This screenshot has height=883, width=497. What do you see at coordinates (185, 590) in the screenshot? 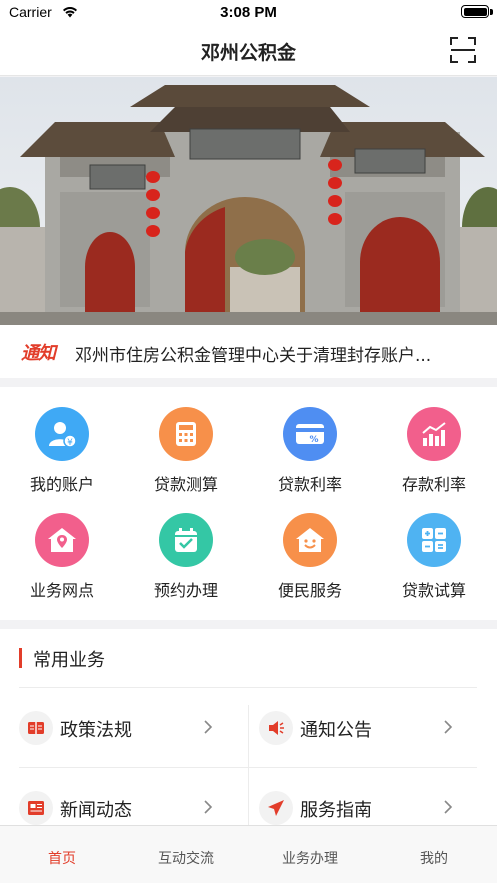
I see `grid-label: 预约办理` at bounding box center [185, 590].